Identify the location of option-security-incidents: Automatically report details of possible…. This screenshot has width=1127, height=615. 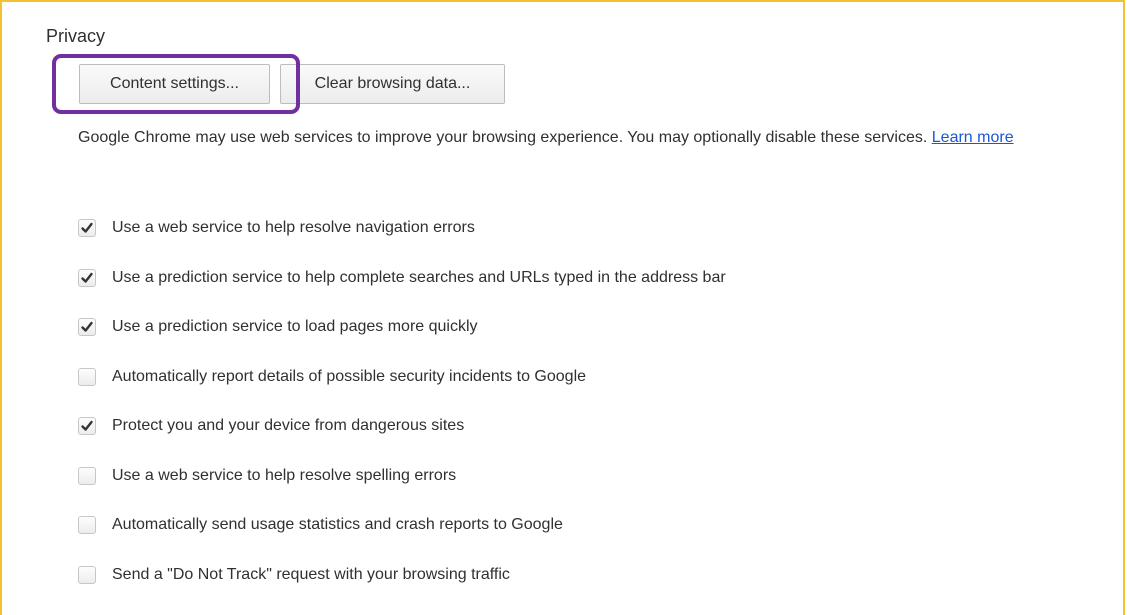
(332, 377).